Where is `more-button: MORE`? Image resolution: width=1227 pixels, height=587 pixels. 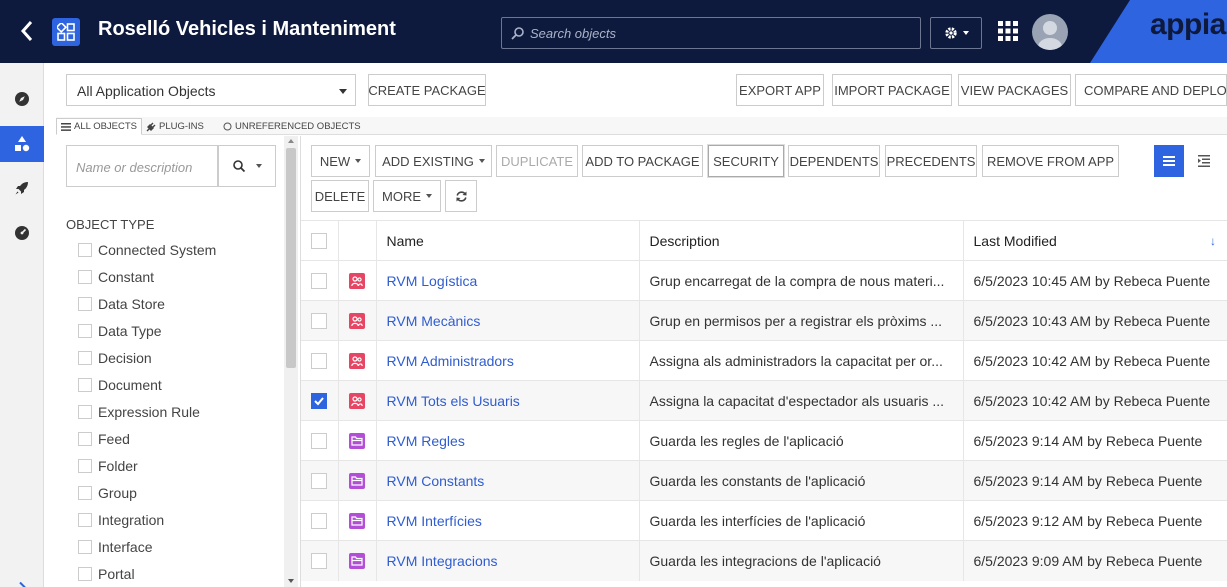 more-button: MORE is located at coordinates (407, 196).